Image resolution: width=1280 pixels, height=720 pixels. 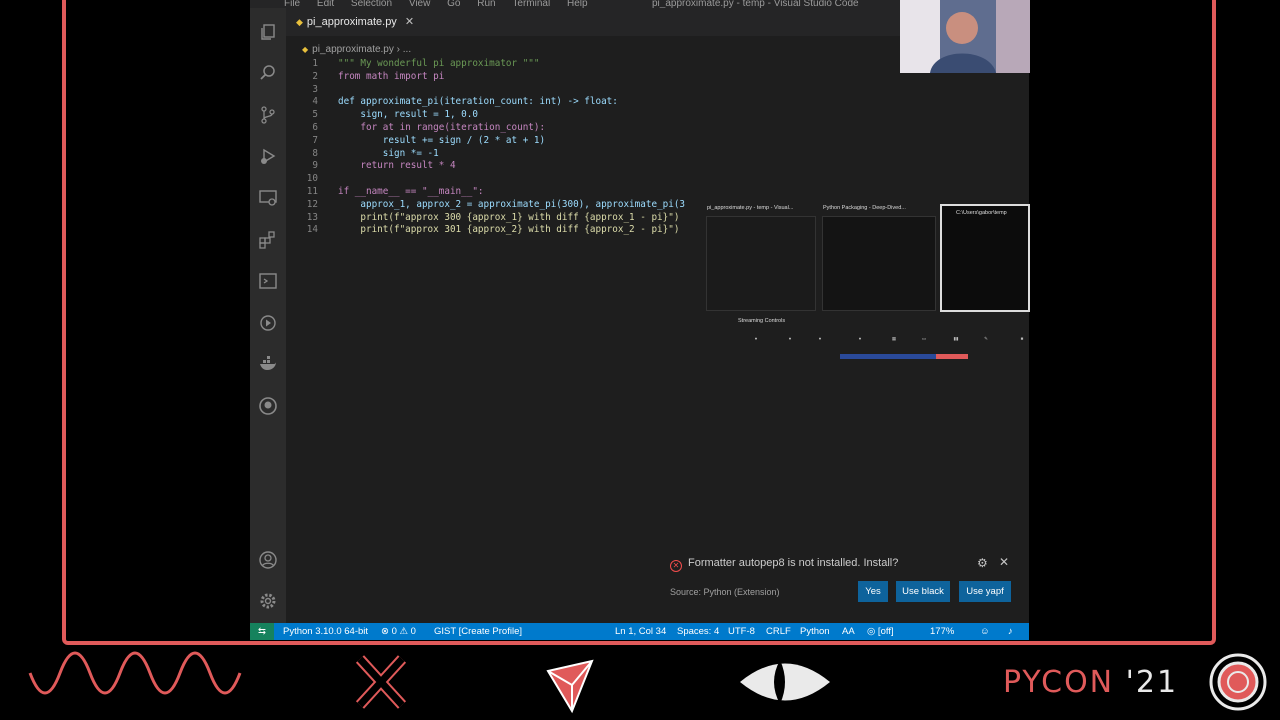 What do you see at coordinates (577, 4) in the screenshot?
I see `menu-help: Help` at bounding box center [577, 4].